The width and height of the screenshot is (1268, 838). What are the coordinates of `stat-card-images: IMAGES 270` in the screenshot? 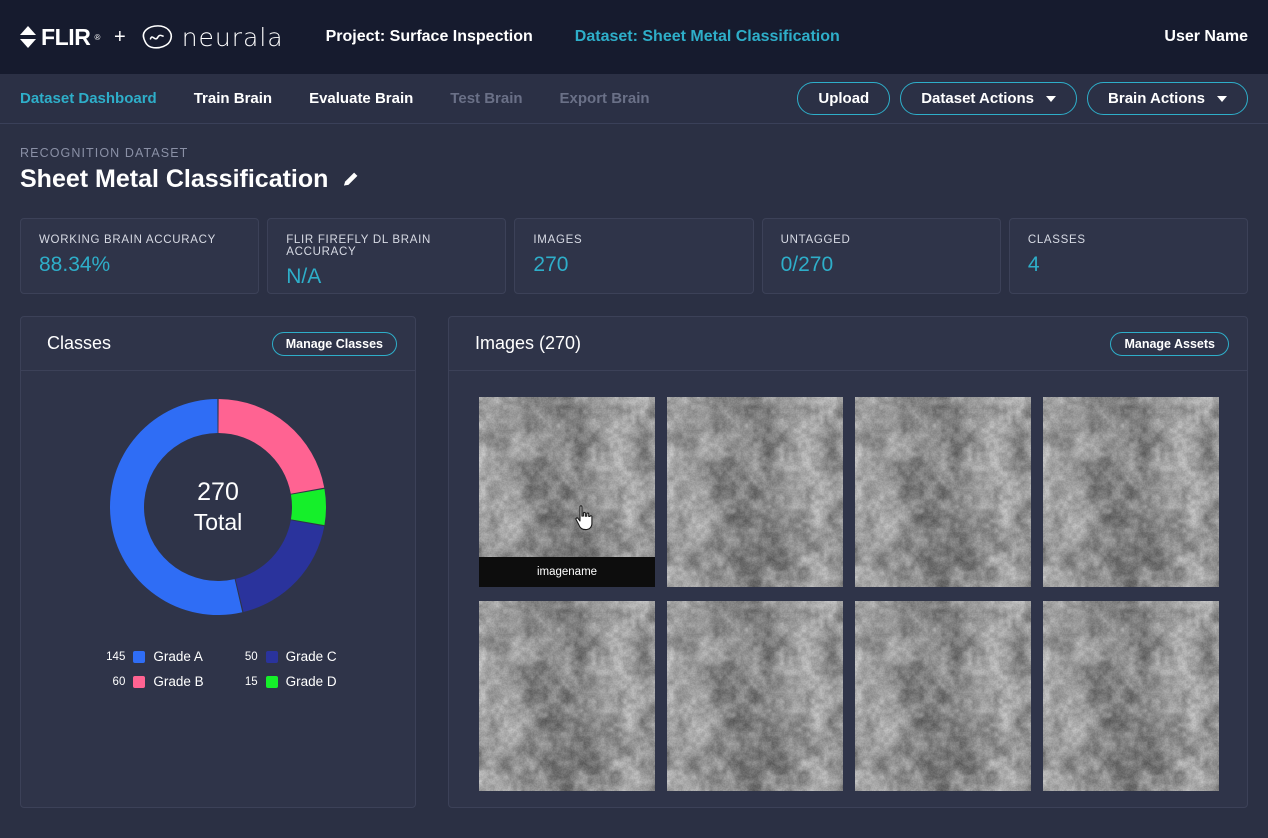 It's located at (634, 256).